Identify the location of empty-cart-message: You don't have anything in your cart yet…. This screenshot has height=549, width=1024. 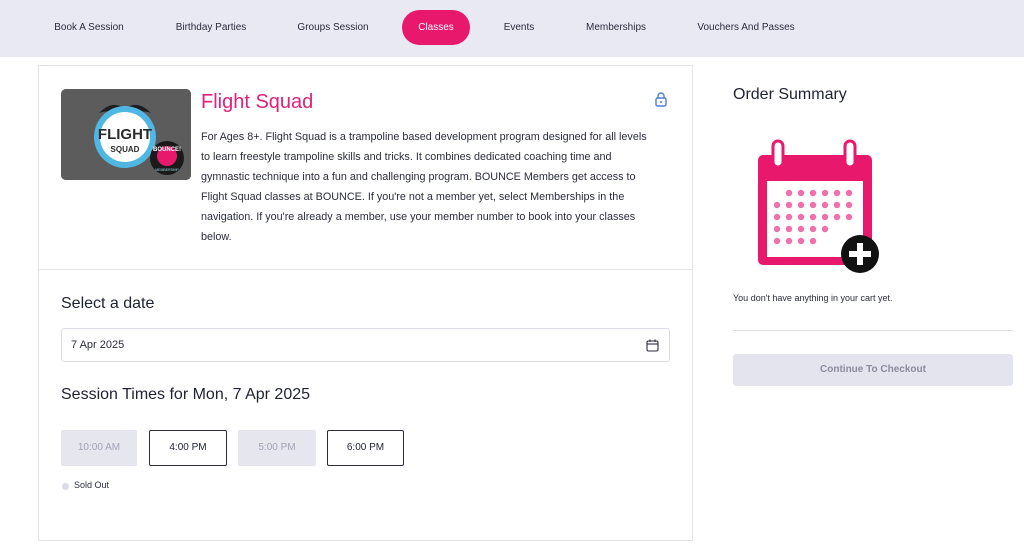
(813, 298).